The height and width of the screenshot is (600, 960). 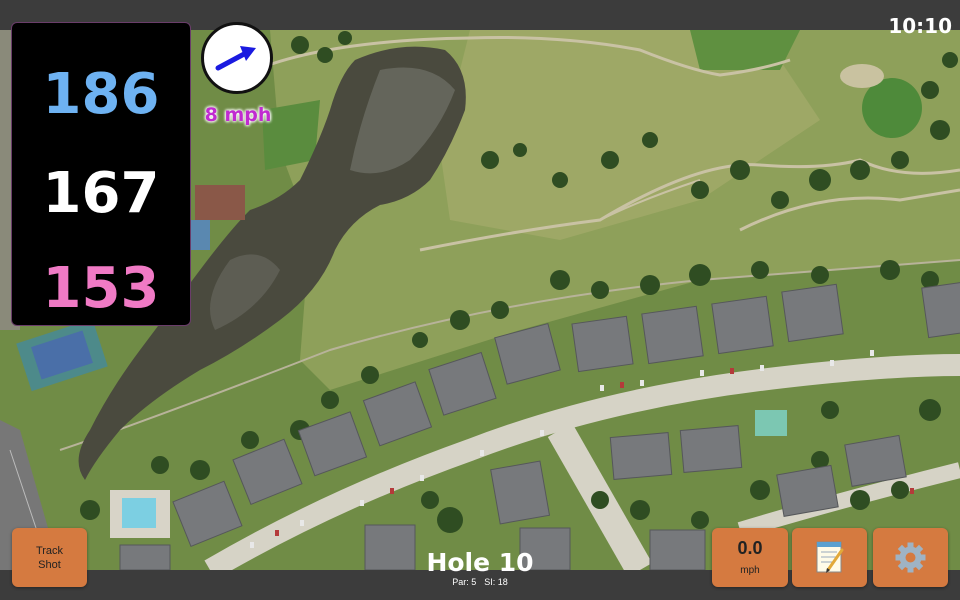 I want to click on wind-direction-arrow-icon, so click(x=235, y=58).